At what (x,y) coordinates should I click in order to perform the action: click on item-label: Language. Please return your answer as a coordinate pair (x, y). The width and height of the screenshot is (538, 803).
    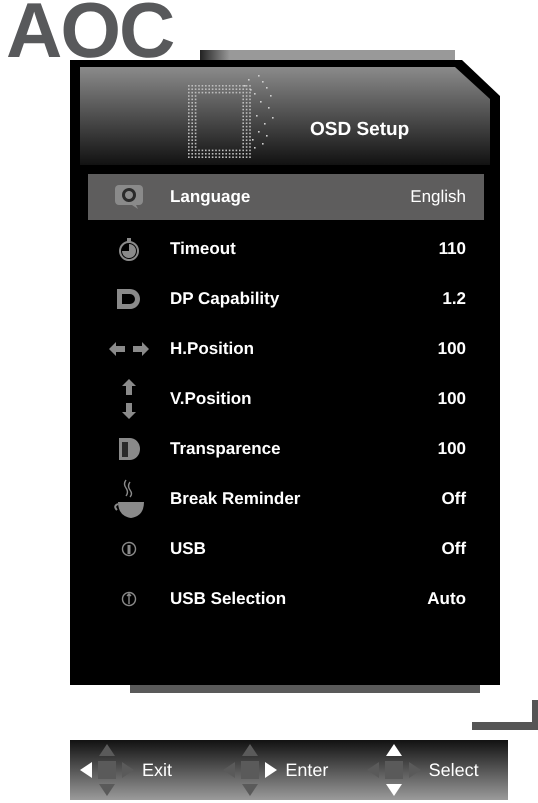
    Looking at the image, I should click on (211, 197).